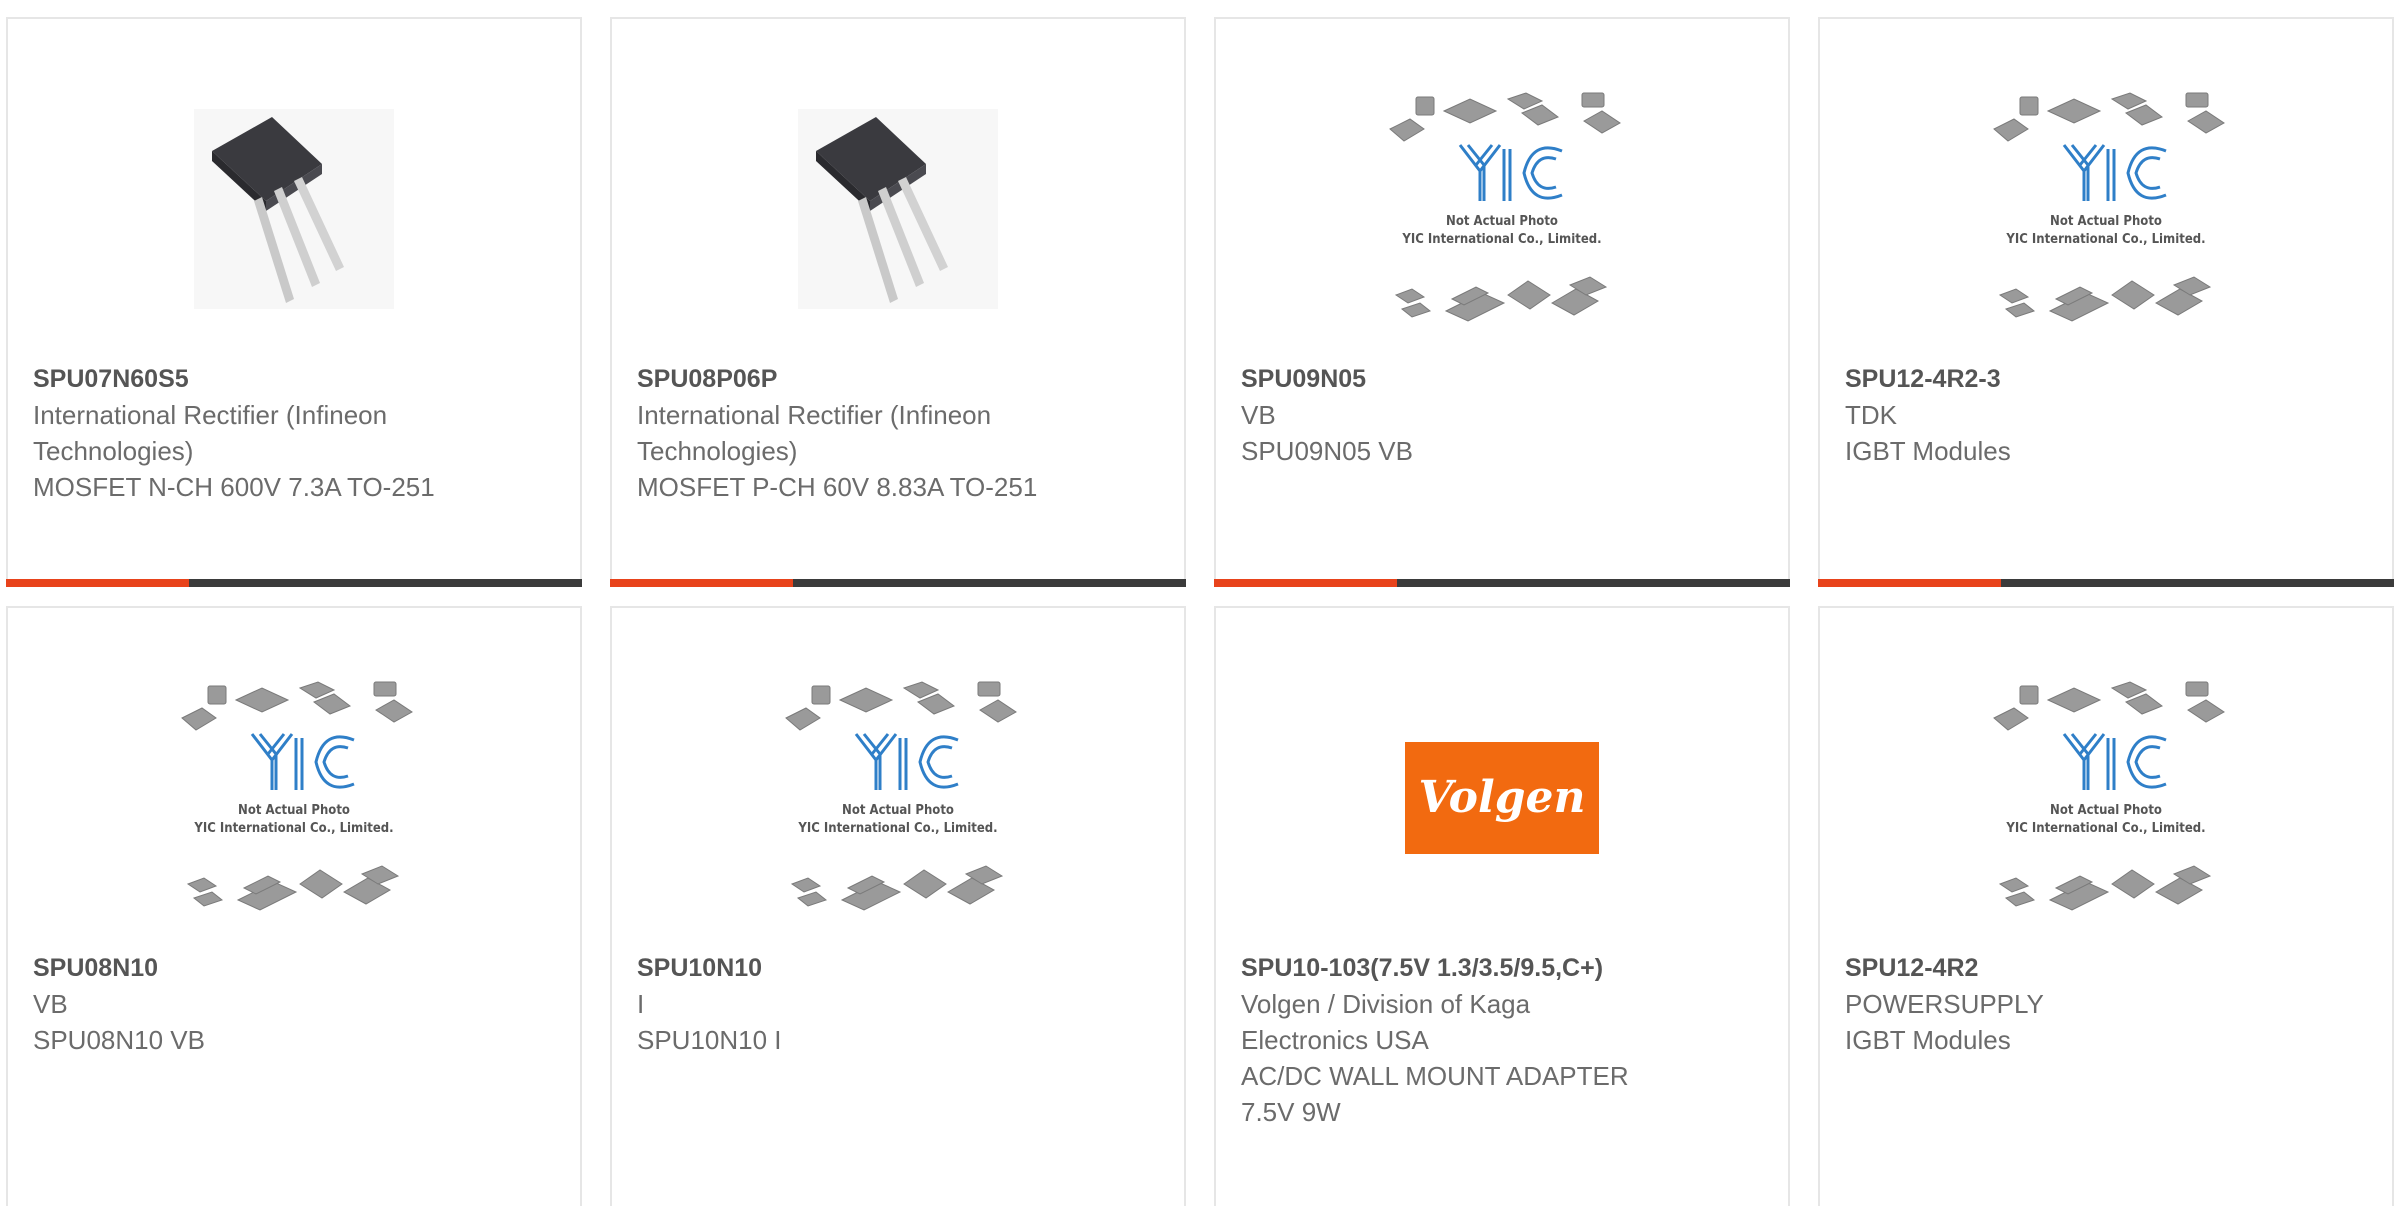  What do you see at coordinates (1944, 1004) in the screenshot?
I see `manufacturer: POWERSUPPLY` at bounding box center [1944, 1004].